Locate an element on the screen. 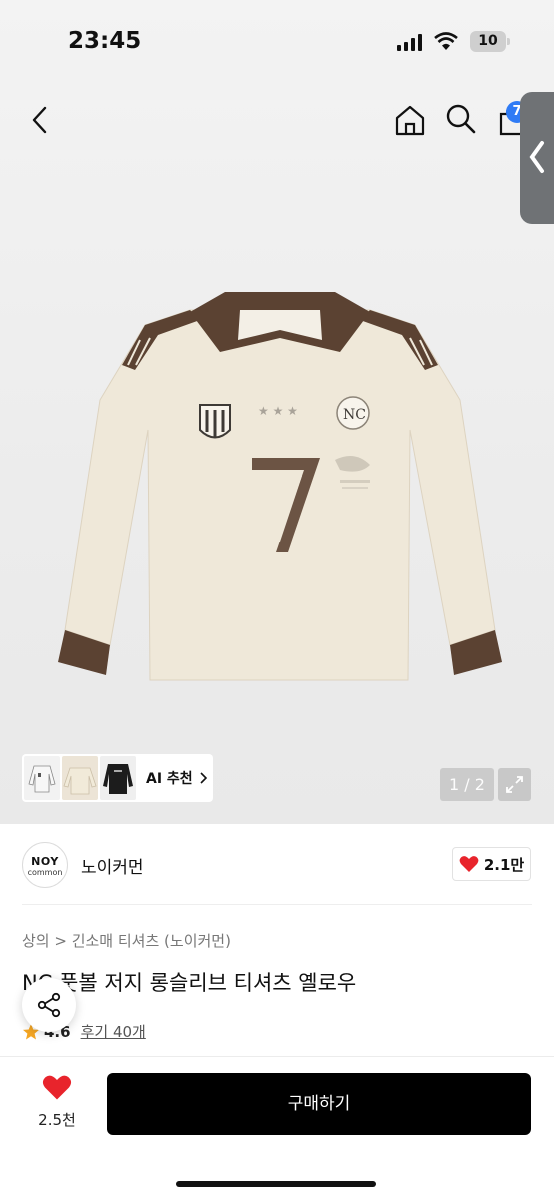  battery-icon: 10 is located at coordinates (490, 41).